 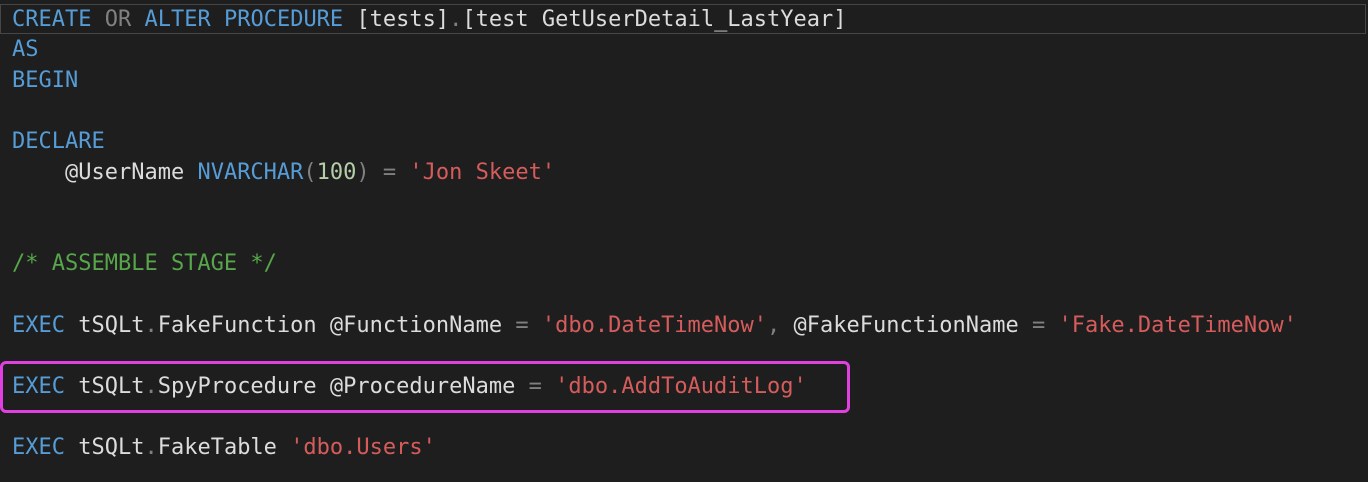 I want to click on schema-identifier: [tests], so click(x=403, y=19).